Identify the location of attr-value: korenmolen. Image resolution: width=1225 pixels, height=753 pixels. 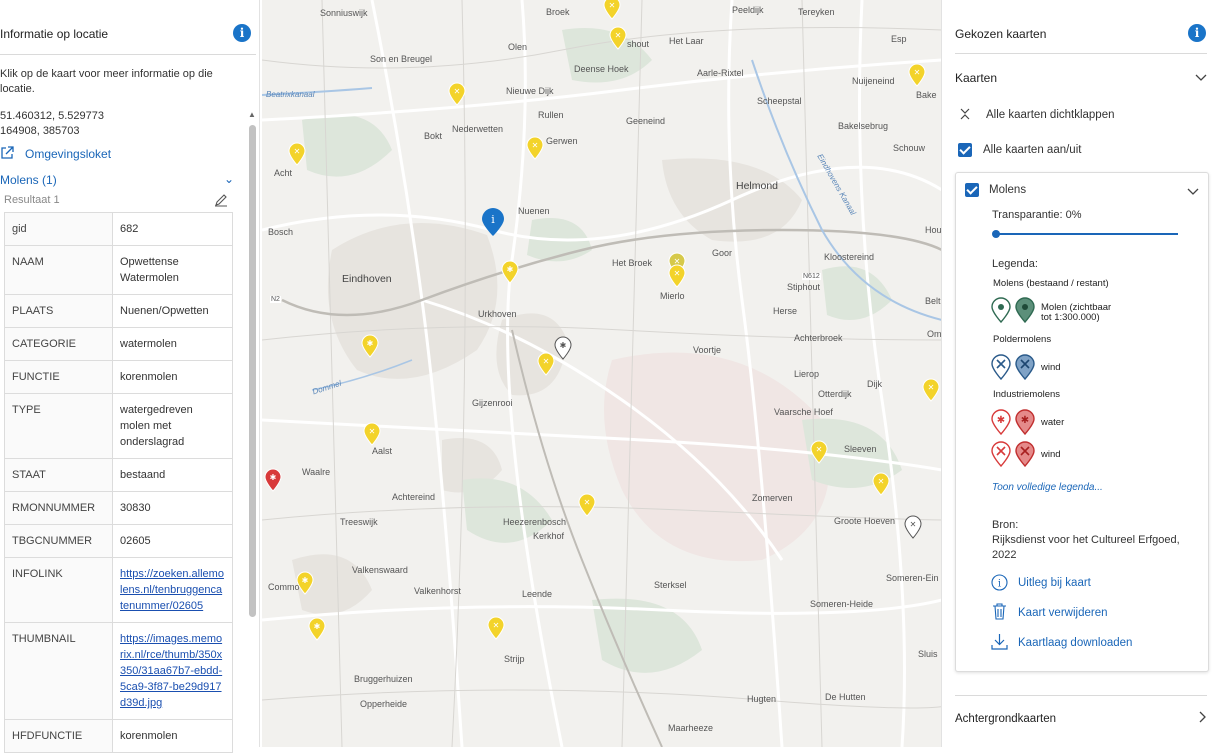
(172, 736).